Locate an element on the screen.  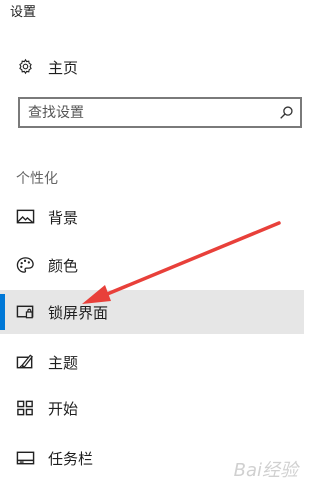
nav-item-label: 任务栏 is located at coordinates (71, 459).